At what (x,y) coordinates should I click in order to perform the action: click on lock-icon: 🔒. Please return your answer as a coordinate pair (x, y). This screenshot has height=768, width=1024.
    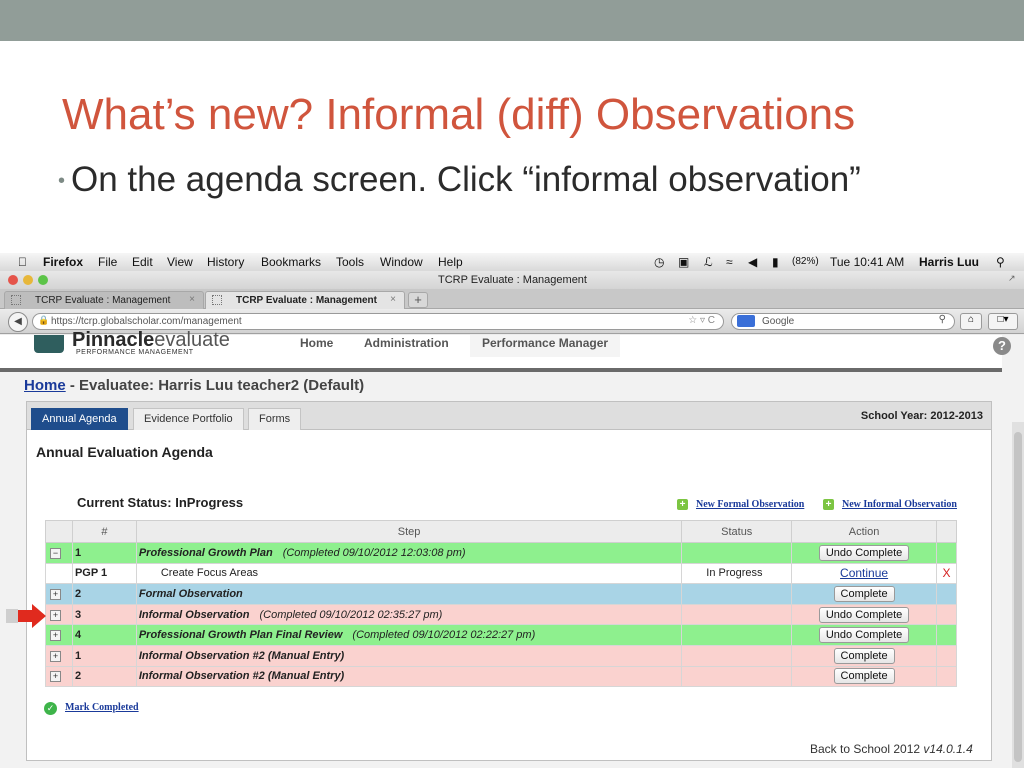
    Looking at the image, I should click on (44, 320).